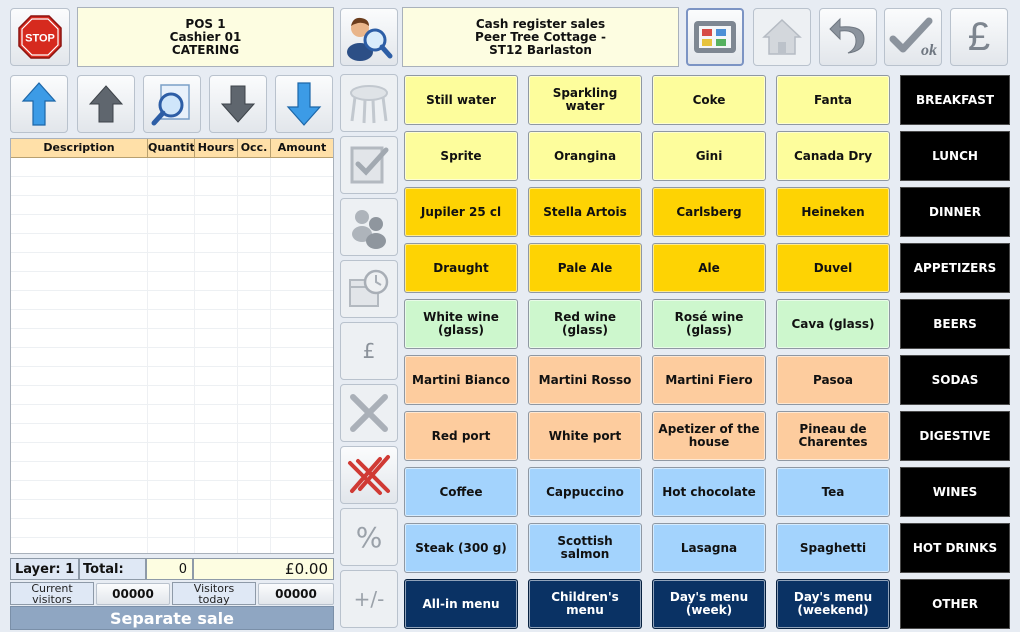 This screenshot has height=632, width=1020. Describe the element at coordinates (585, 380) in the screenshot. I see `product-button: Martini Rosso` at that location.